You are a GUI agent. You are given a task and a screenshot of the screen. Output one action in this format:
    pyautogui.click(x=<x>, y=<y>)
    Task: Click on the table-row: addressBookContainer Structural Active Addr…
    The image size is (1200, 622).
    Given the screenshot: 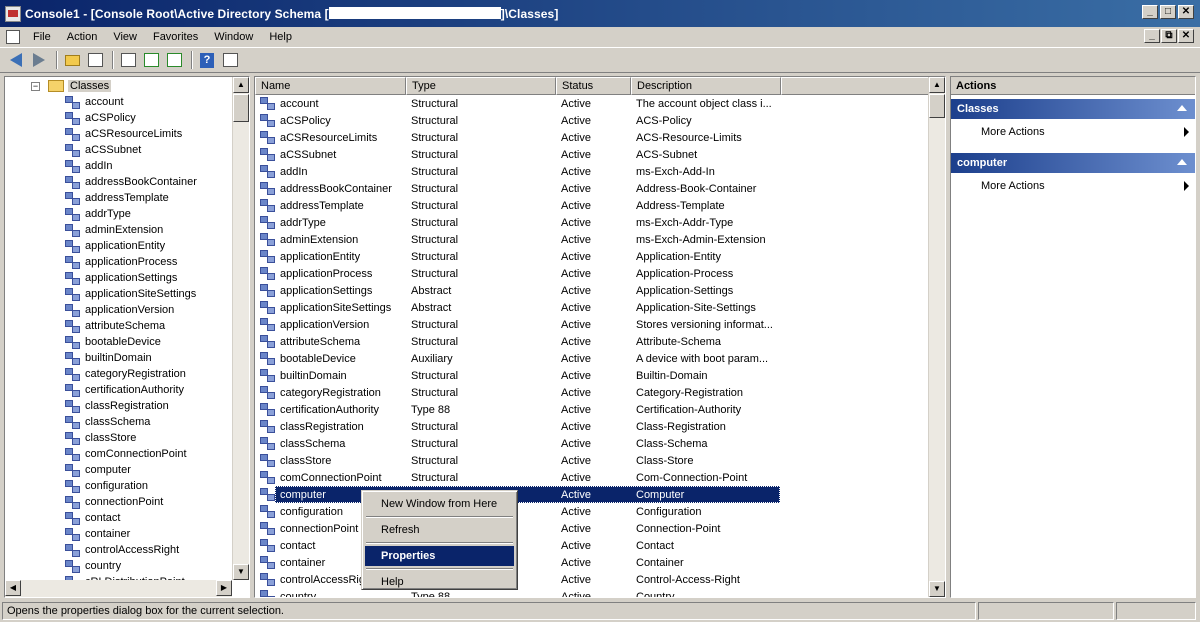 What is the action you would take?
    pyautogui.click(x=592, y=188)
    